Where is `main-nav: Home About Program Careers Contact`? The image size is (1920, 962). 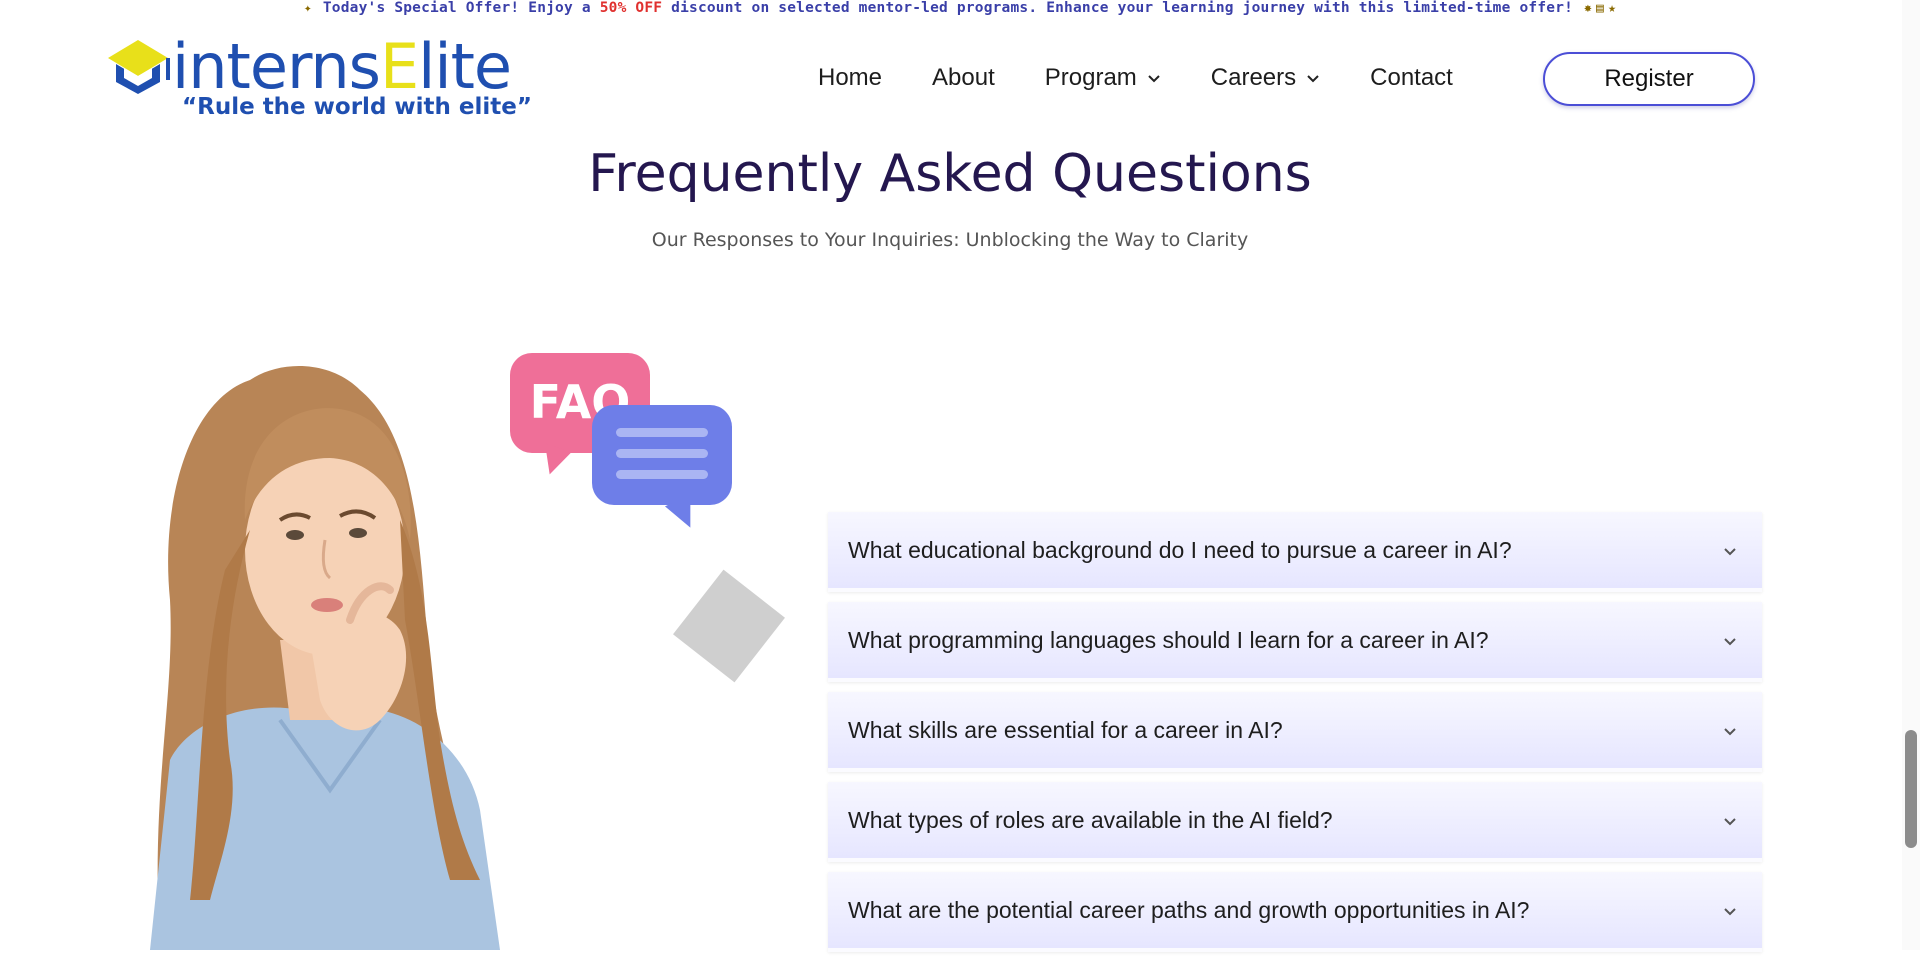
main-nav: Home About Program Careers Contact is located at coordinates (1160, 78).